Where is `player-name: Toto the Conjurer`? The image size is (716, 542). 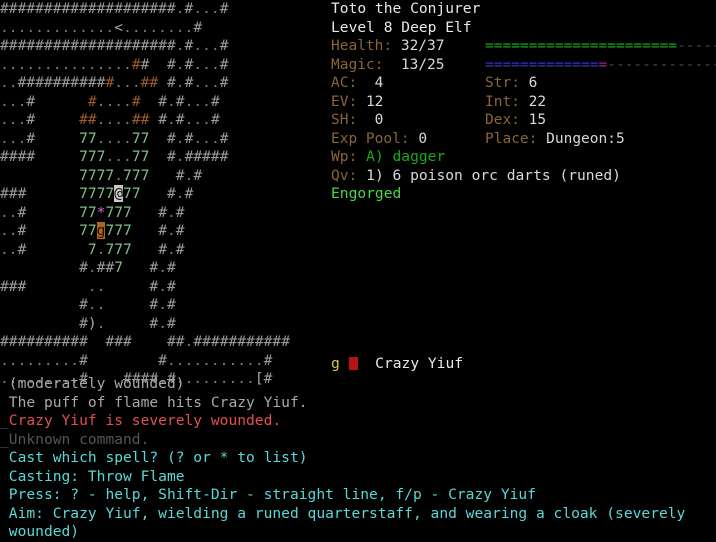 player-name: Toto the Conjurer is located at coordinates (406, 8).